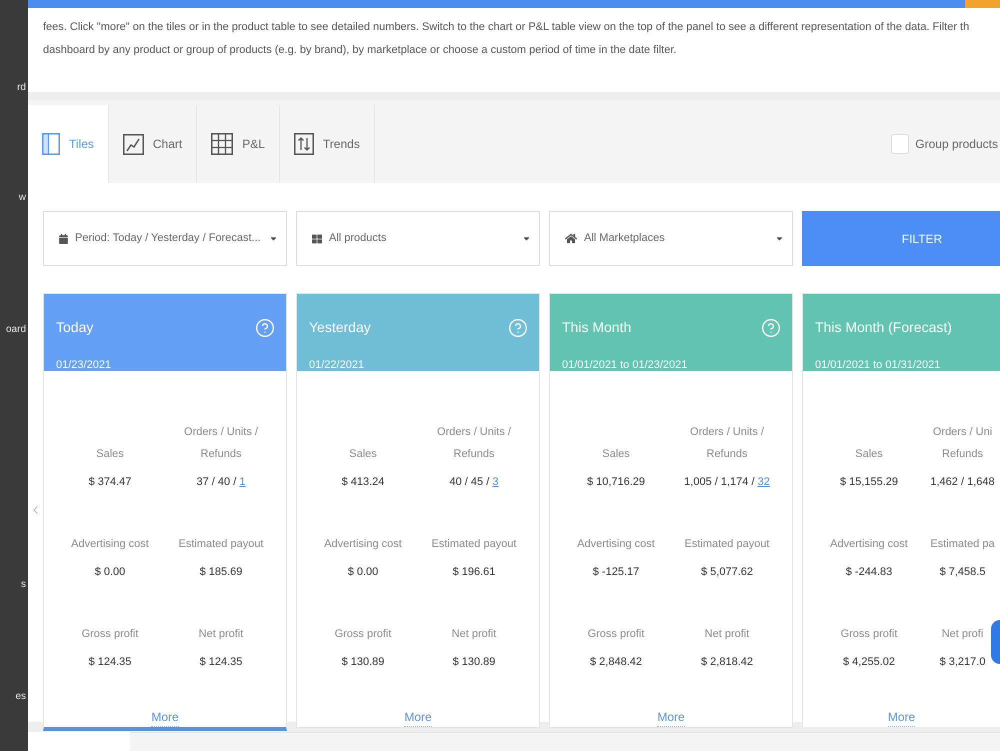 The height and width of the screenshot is (751, 1000). I want to click on refunds-link: 3, so click(495, 482).